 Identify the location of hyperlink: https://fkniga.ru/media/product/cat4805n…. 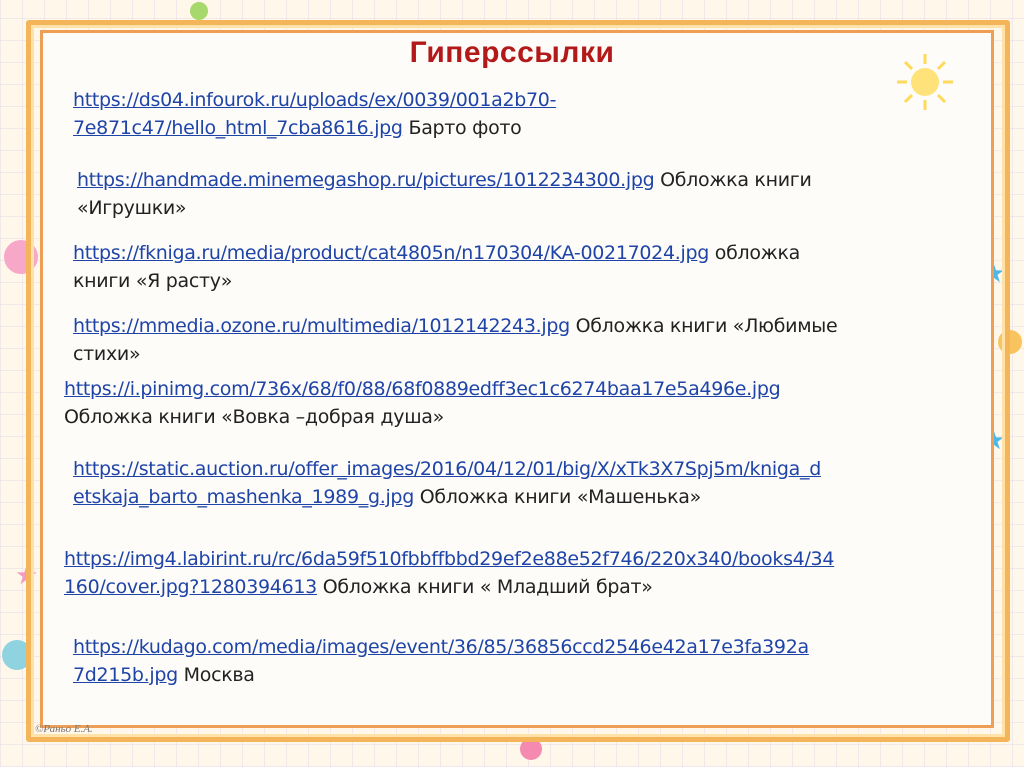
(391, 253).